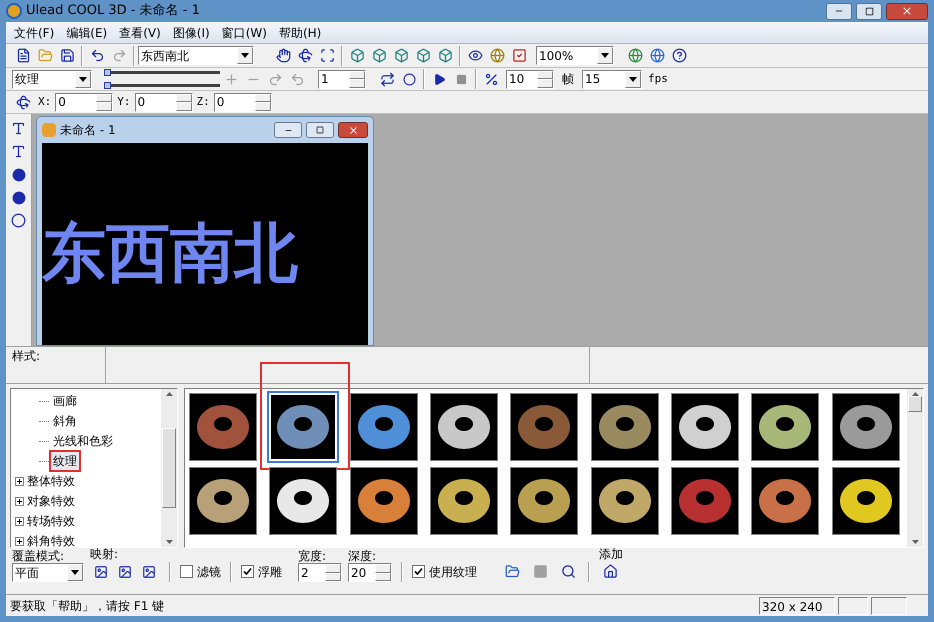  I want to click on menu-item: 查看(V), so click(140, 33).